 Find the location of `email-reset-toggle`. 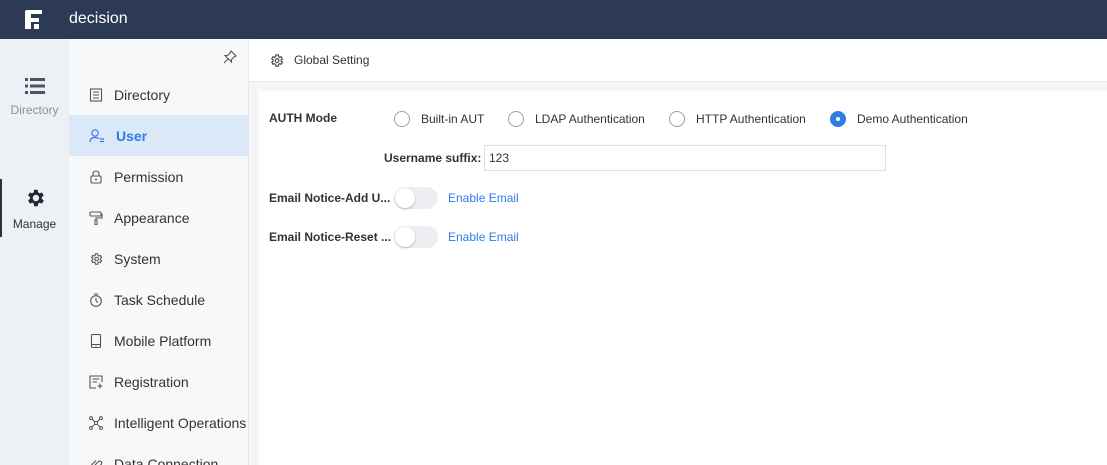

email-reset-toggle is located at coordinates (416, 237).